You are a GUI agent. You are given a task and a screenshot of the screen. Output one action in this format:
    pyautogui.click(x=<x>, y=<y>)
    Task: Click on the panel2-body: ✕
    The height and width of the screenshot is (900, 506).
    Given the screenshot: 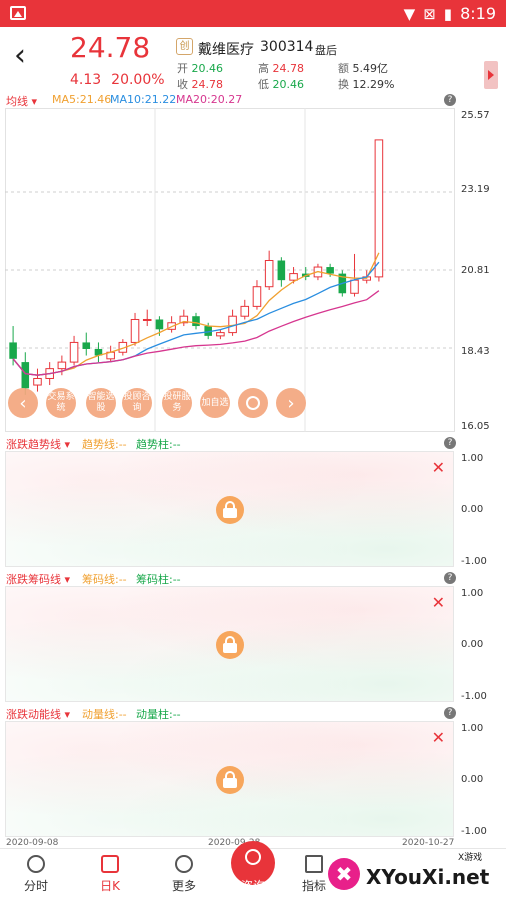 What is the action you would take?
    pyautogui.click(x=229, y=644)
    